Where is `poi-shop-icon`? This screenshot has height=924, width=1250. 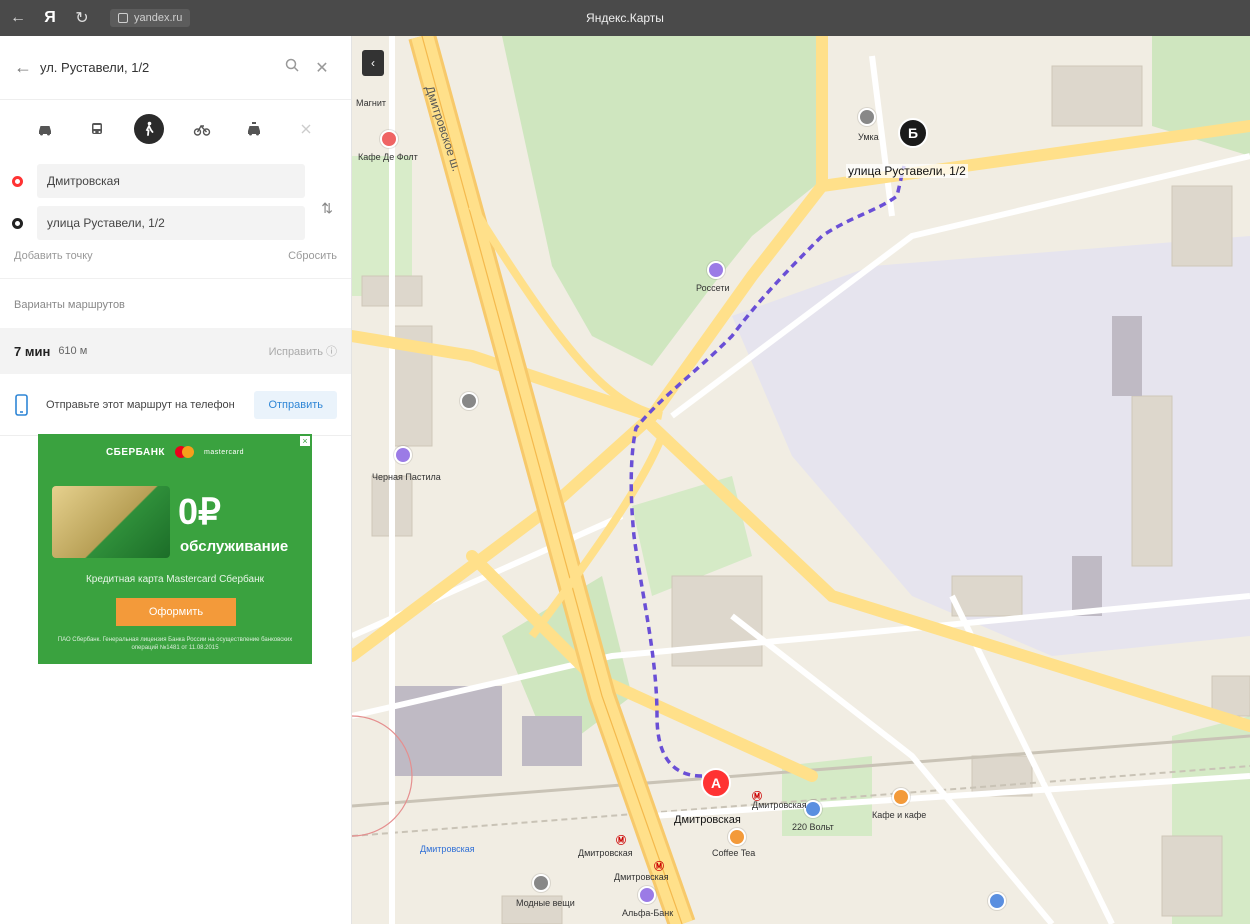
poi-shop-icon is located at coordinates (389, 139).